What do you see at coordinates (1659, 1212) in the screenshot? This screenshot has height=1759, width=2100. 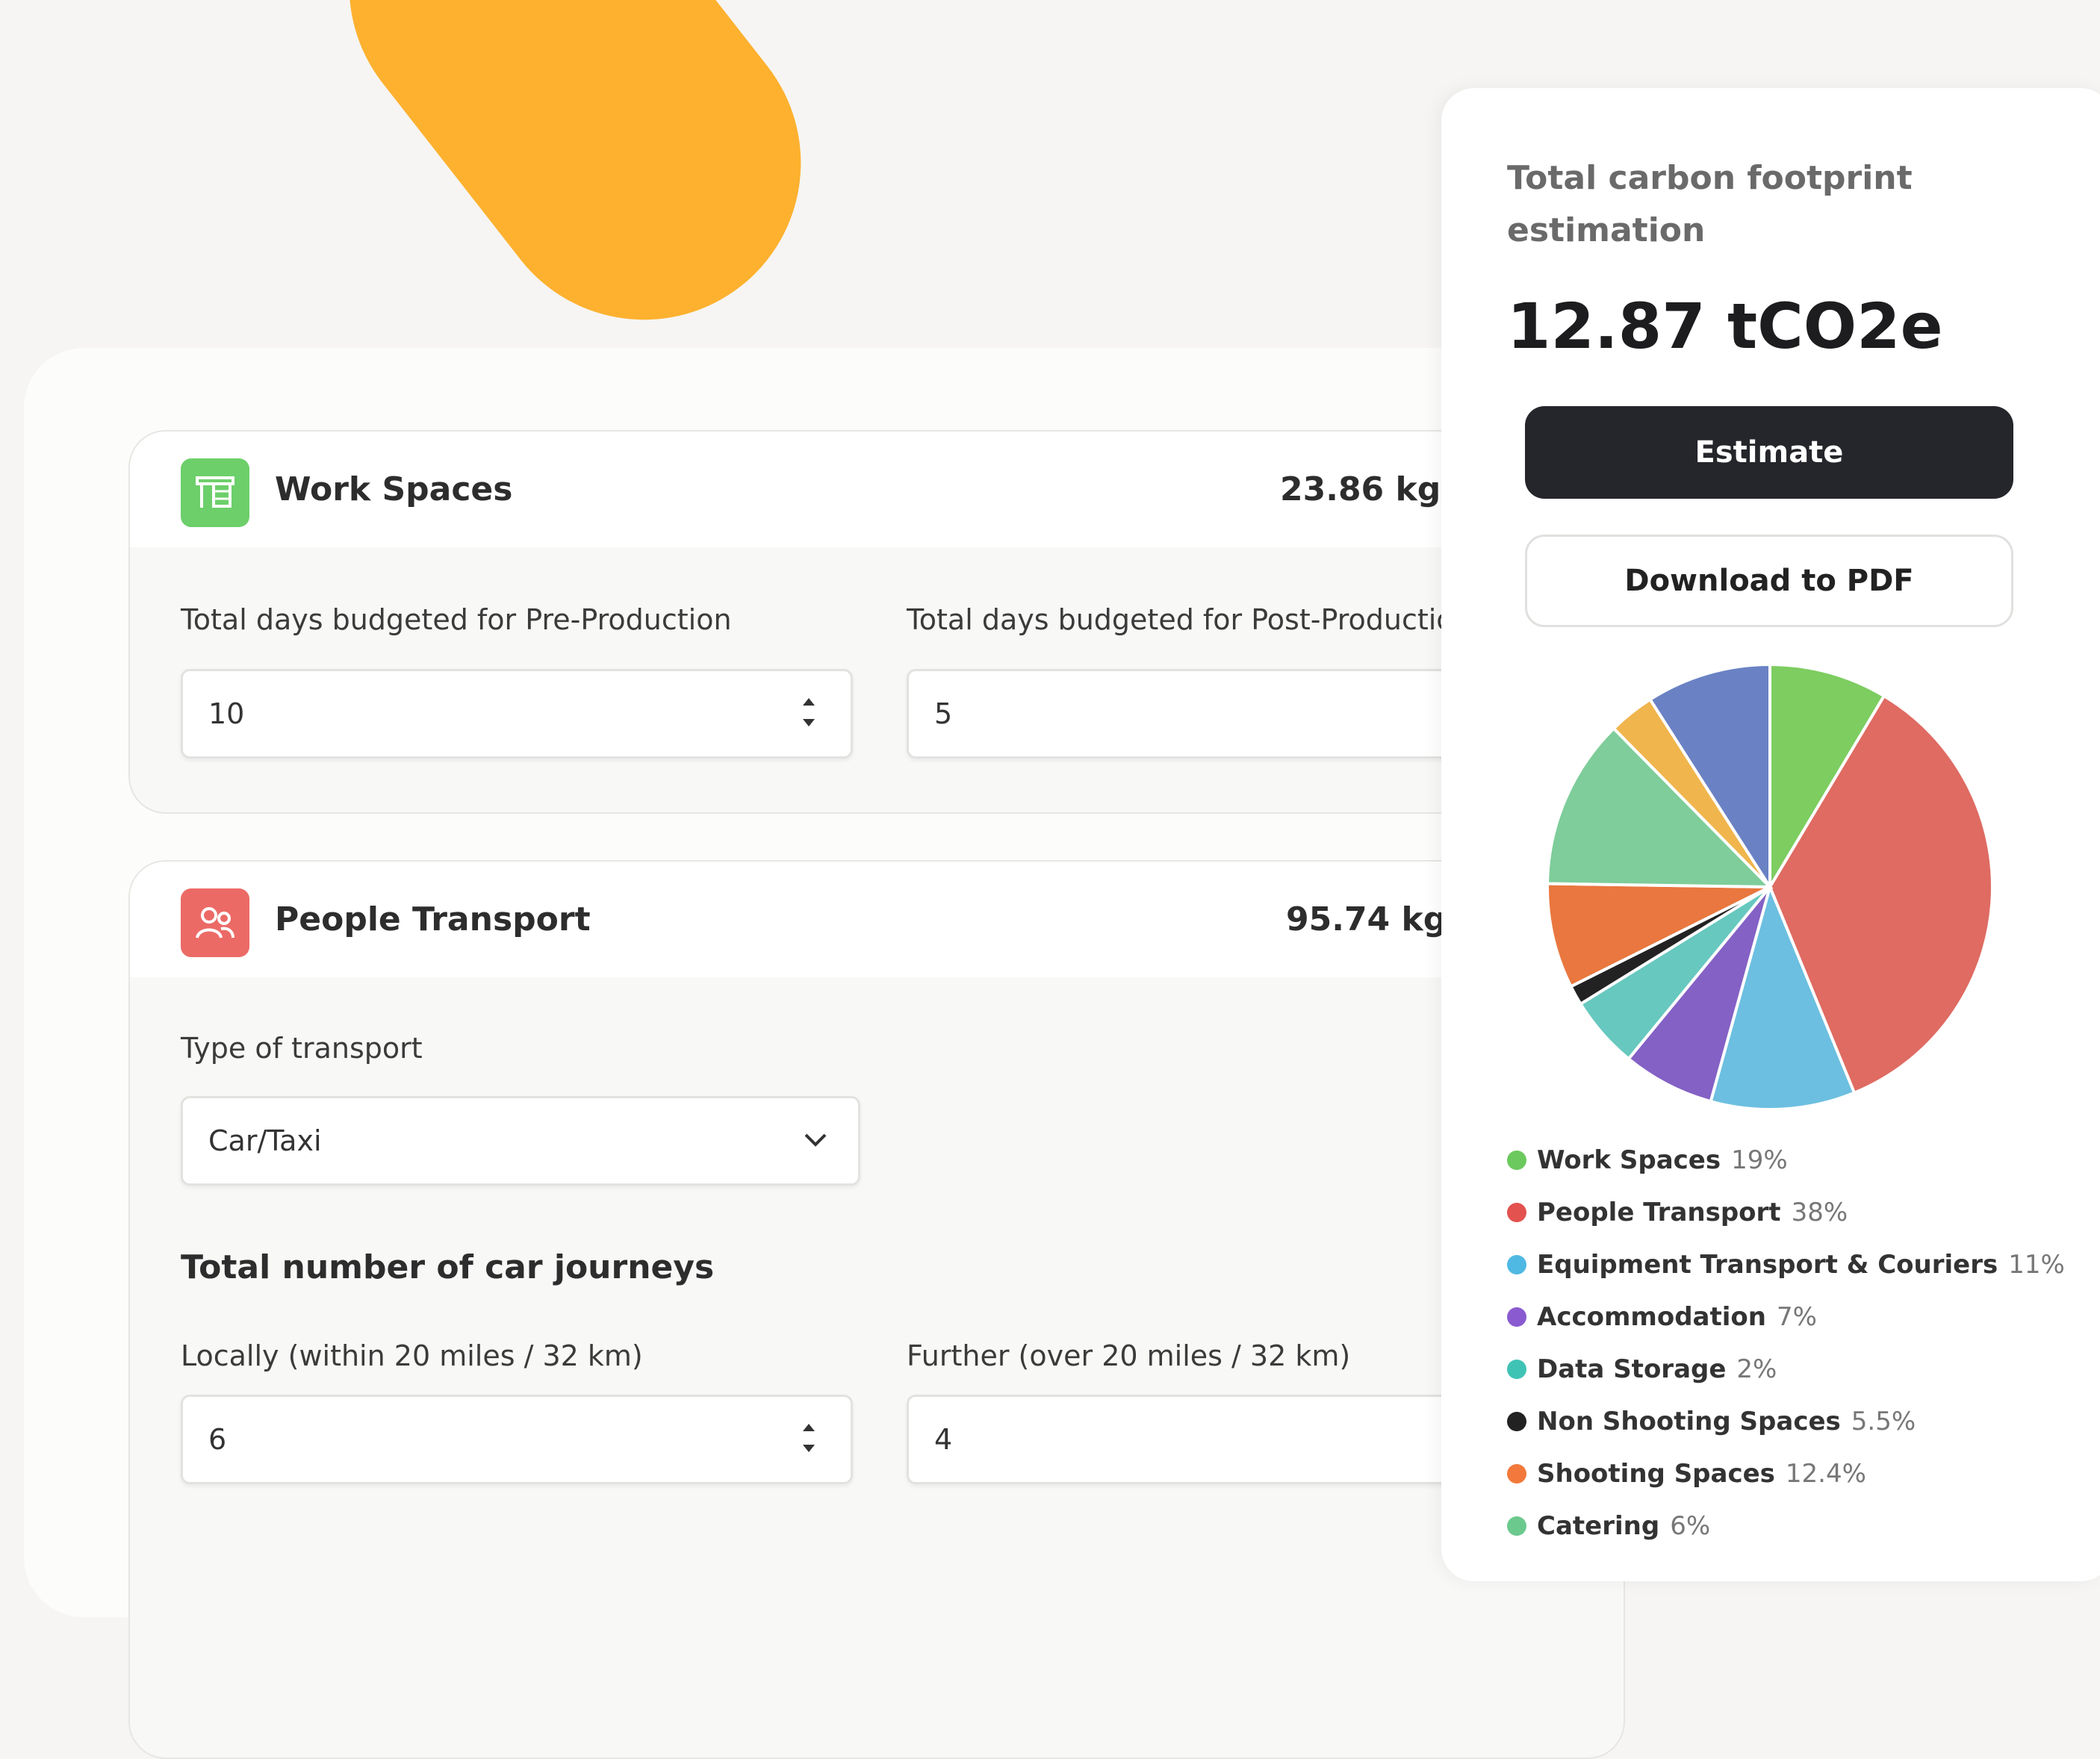 I see `legend-label: People Transport` at bounding box center [1659, 1212].